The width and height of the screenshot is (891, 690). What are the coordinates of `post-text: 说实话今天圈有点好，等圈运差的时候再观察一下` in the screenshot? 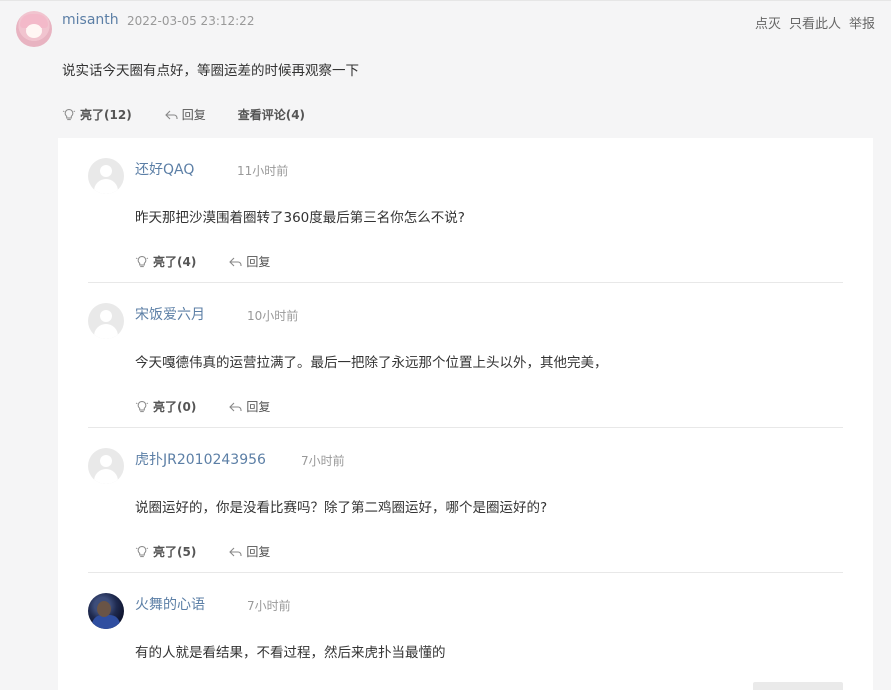 It's located at (210, 71).